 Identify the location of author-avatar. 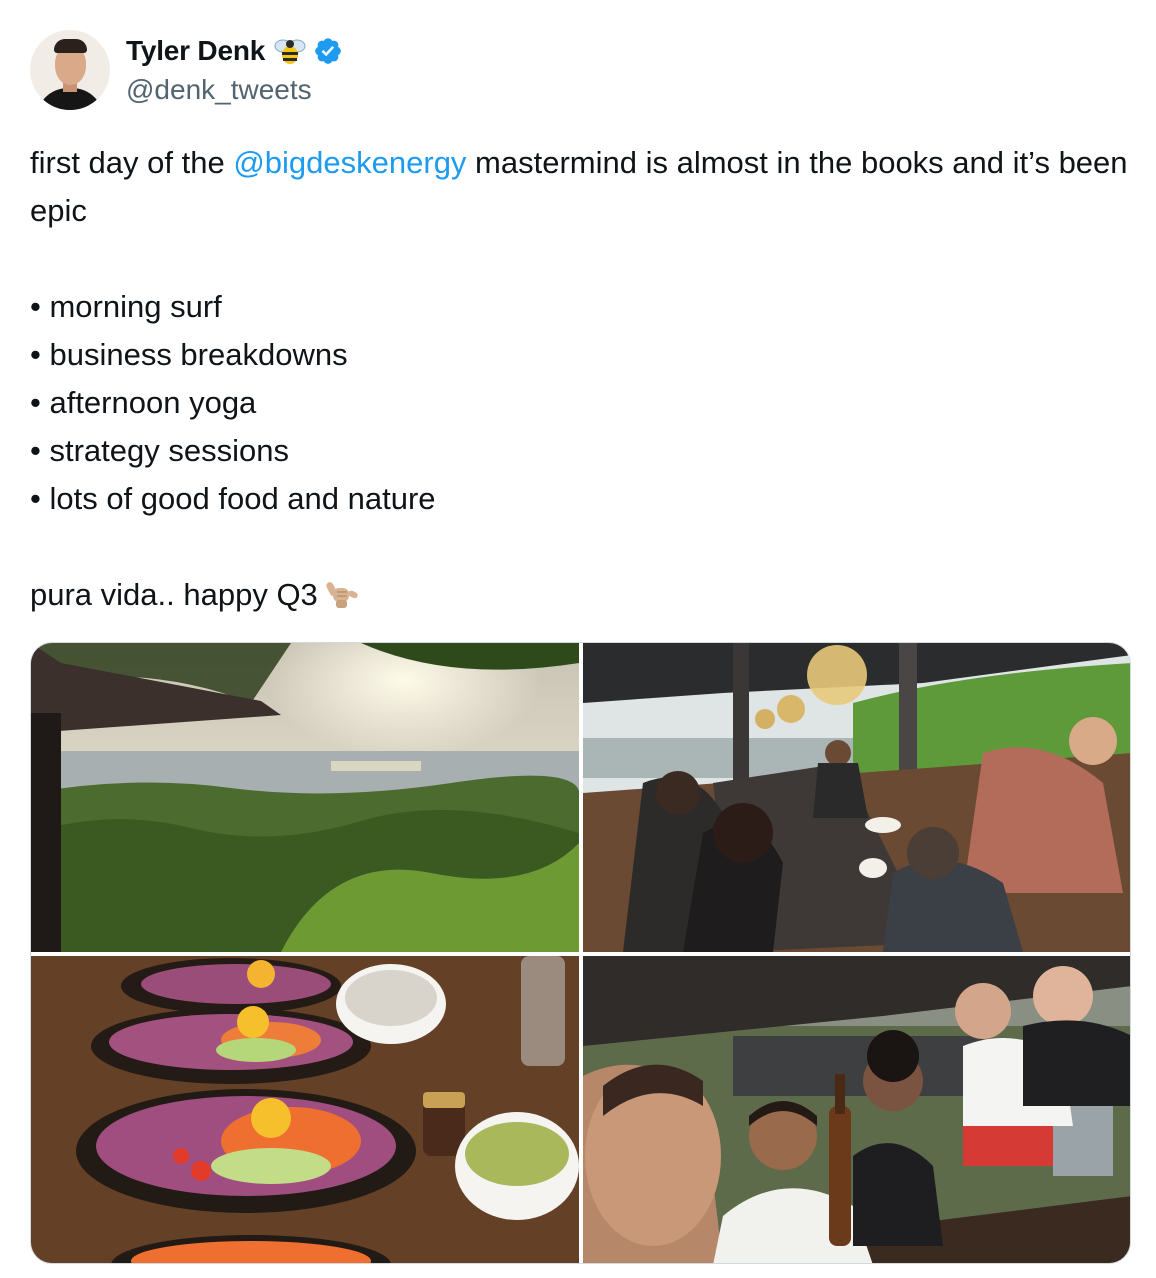
(70, 70).